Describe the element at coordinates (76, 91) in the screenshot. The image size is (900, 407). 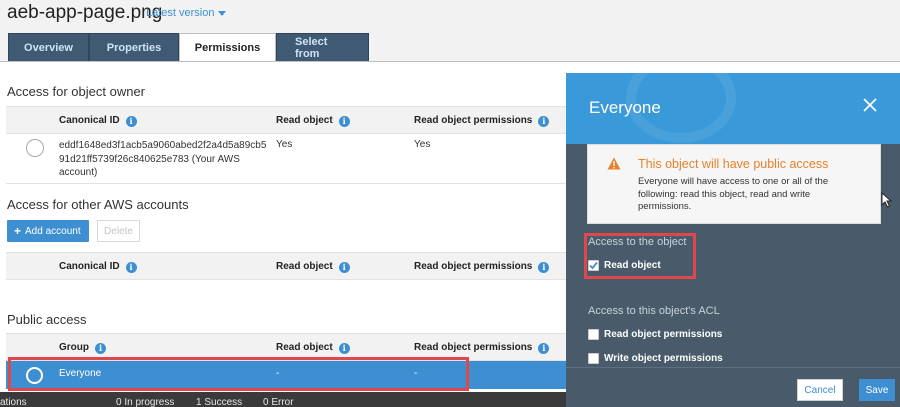
I see `owner-section-title: Access for object owner` at that location.